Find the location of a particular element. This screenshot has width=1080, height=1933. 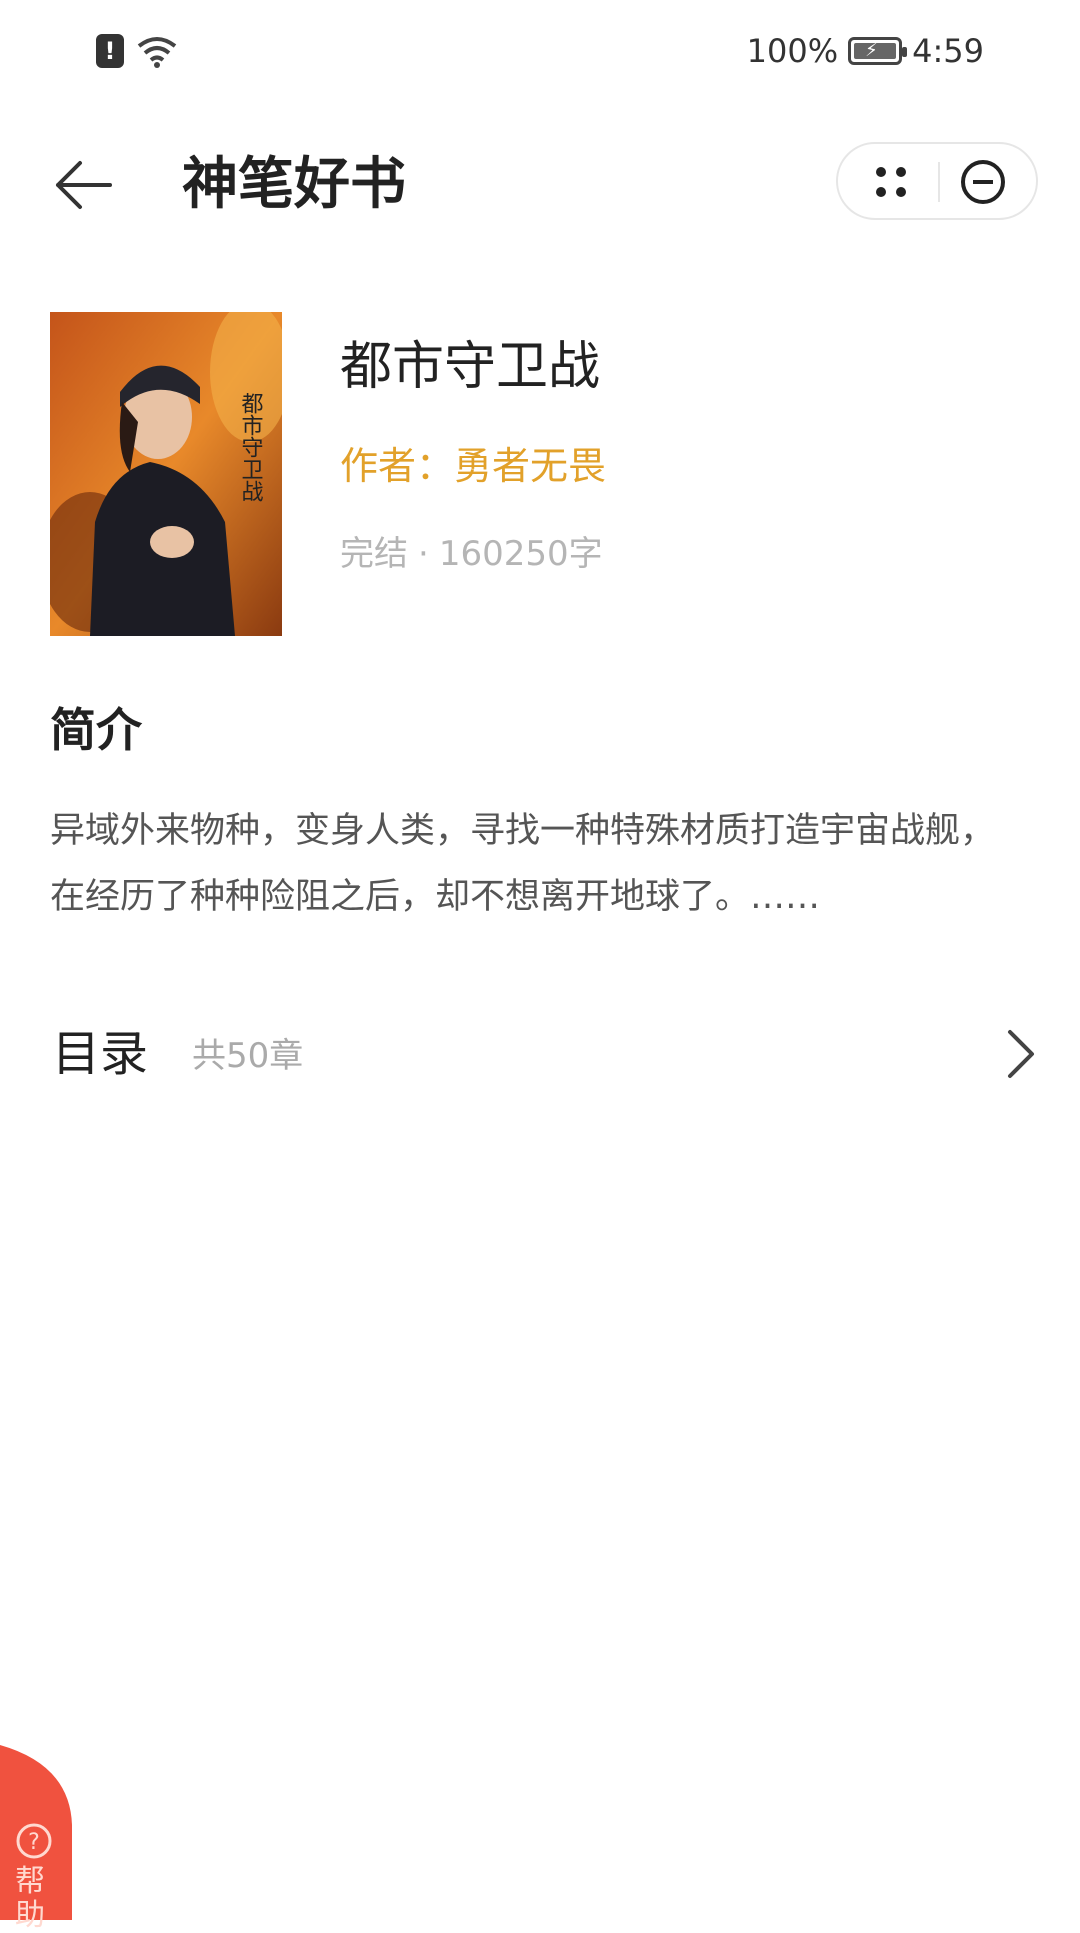

chevron-right-icon is located at coordinates (1021, 1054).